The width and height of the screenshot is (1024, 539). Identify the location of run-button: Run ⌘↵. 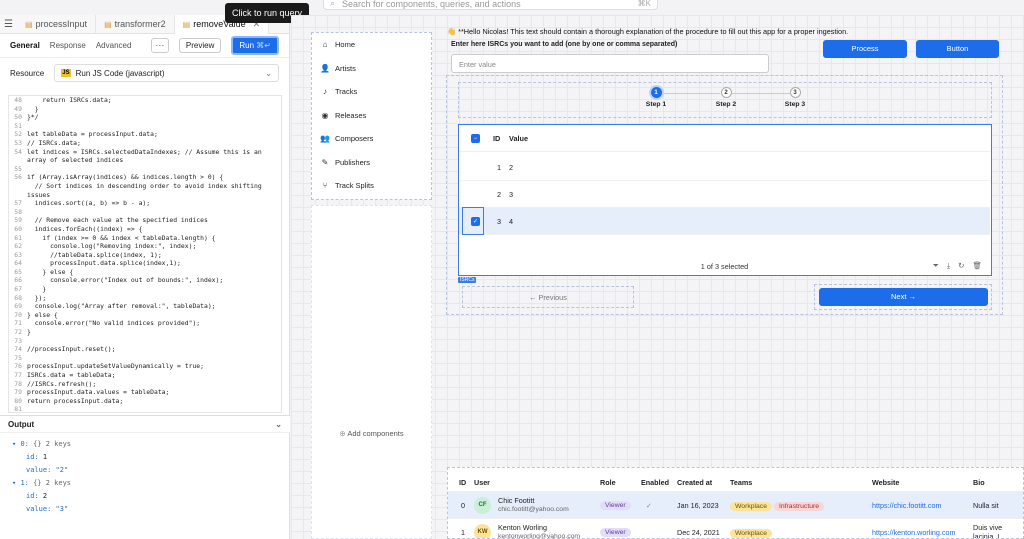
(255, 45).